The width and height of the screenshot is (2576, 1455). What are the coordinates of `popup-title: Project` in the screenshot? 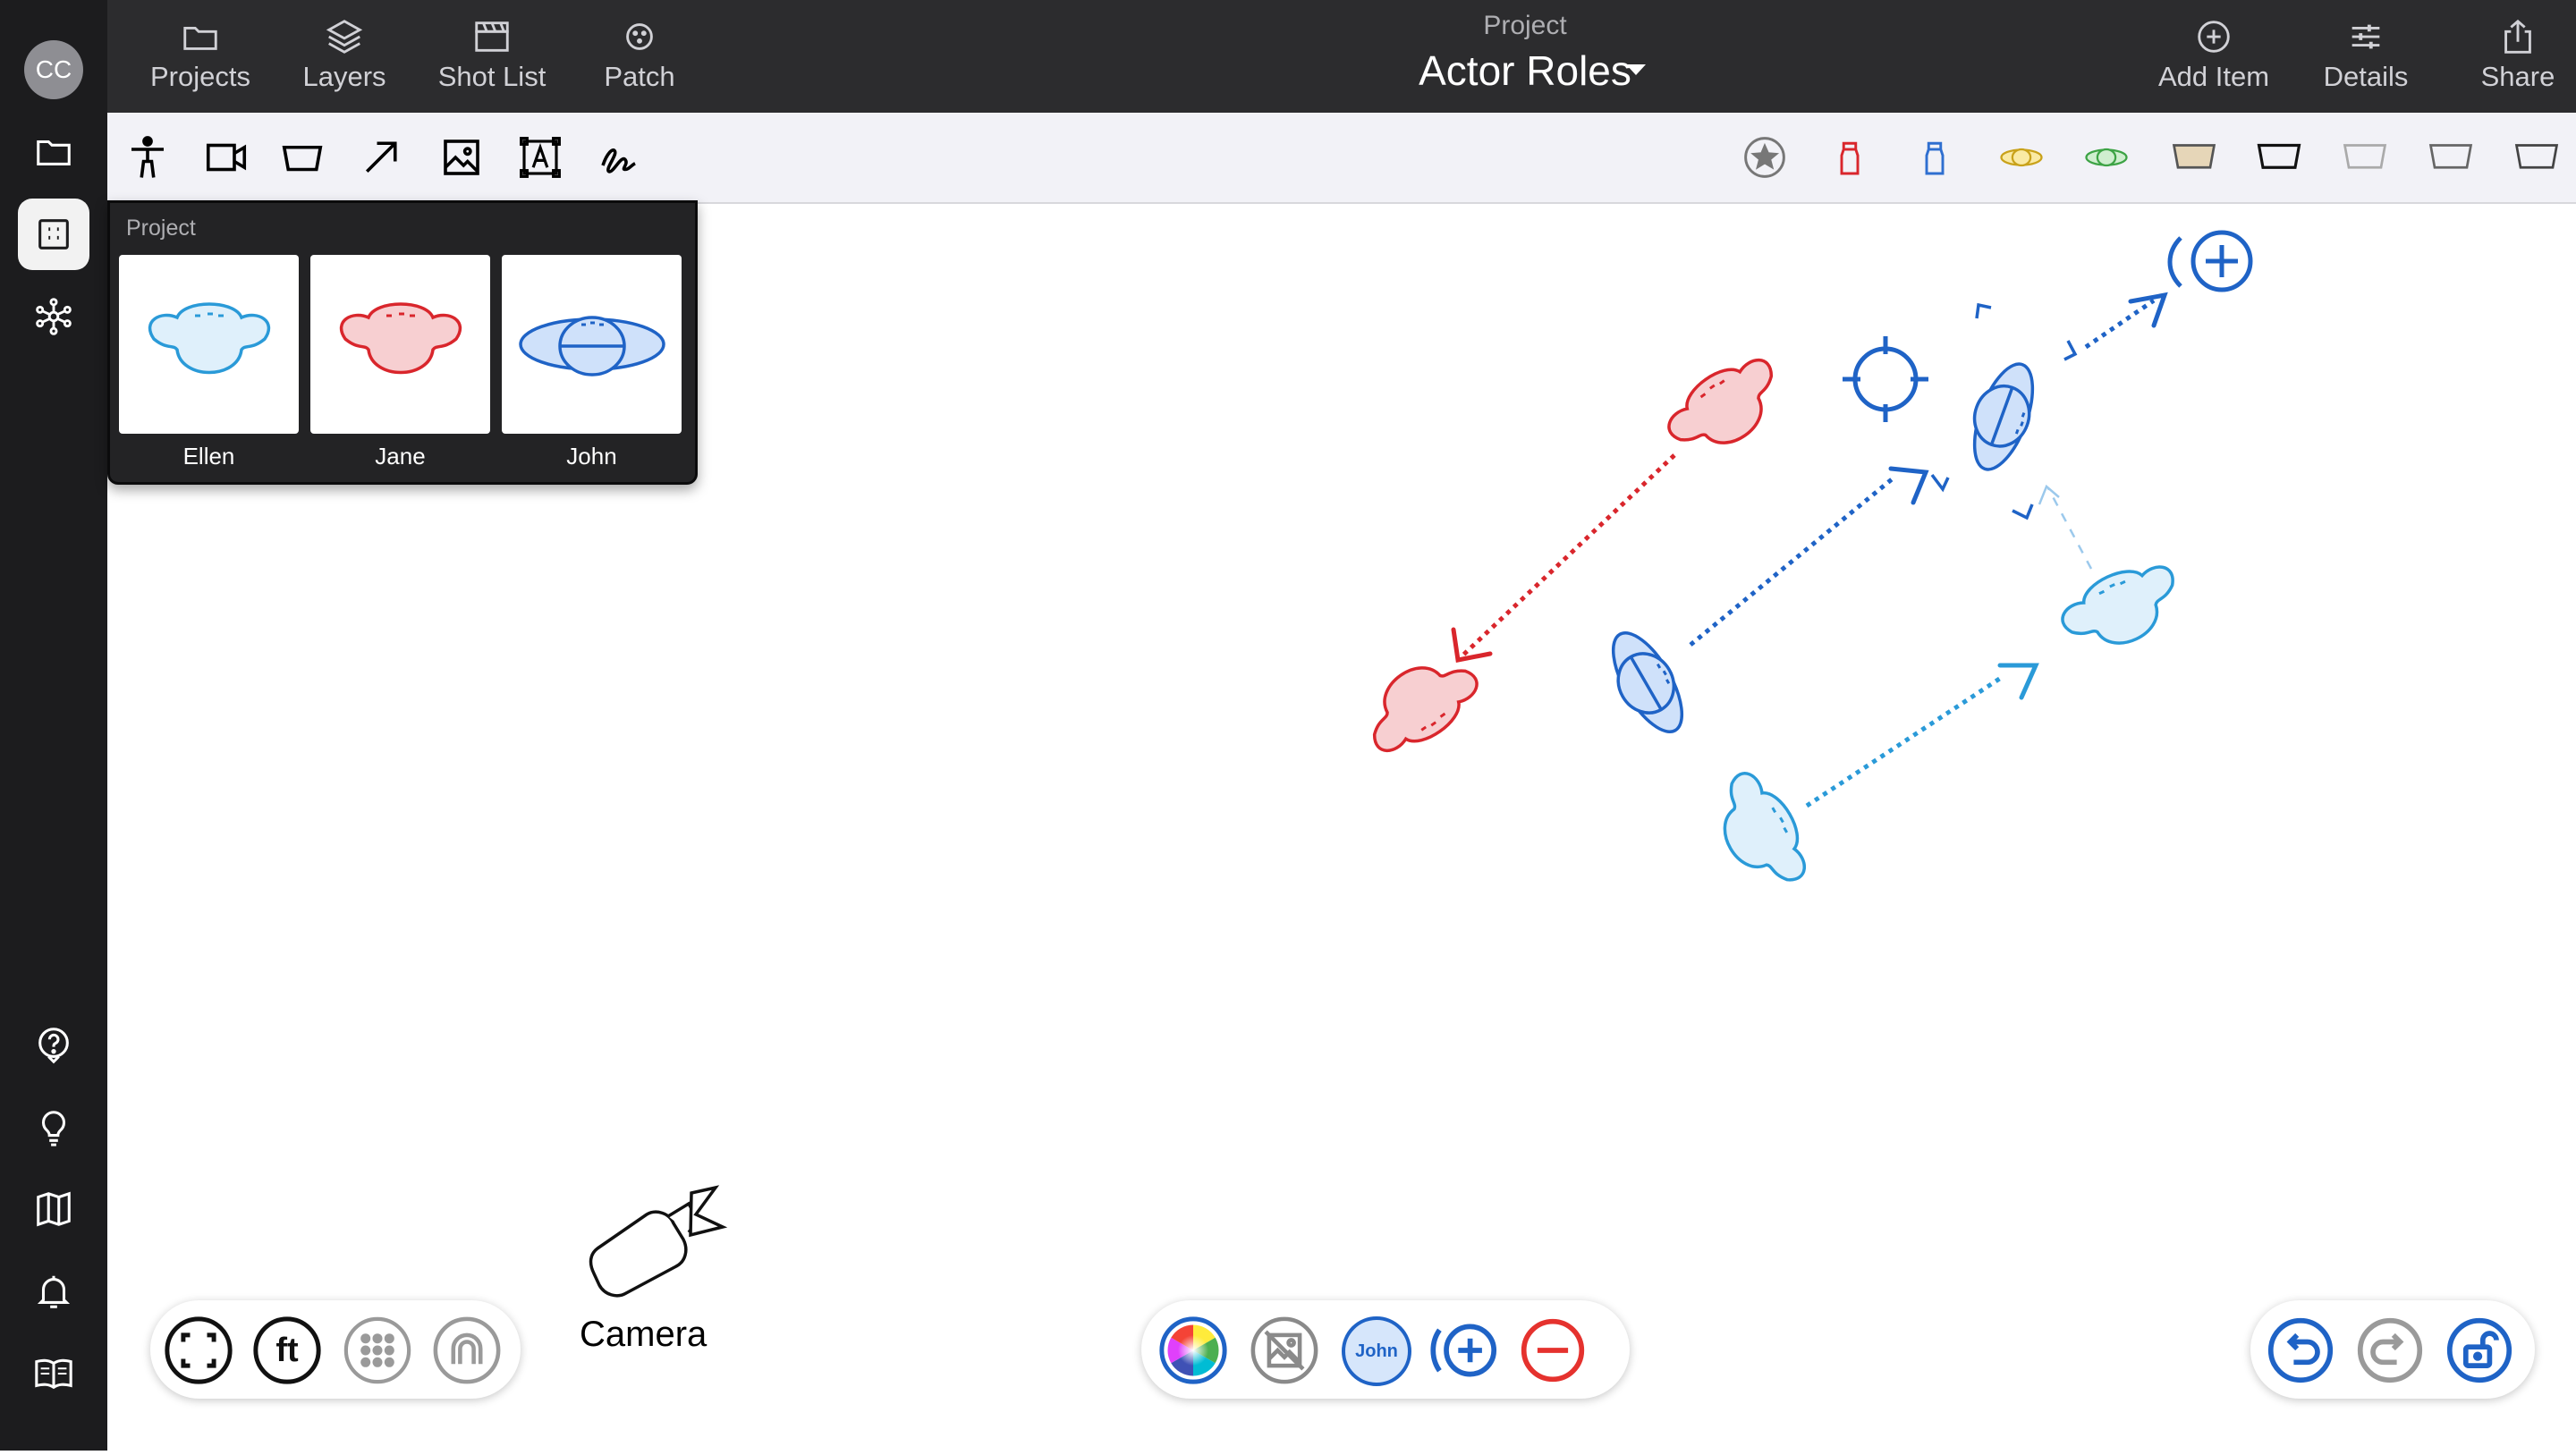 It's located at (161, 228).